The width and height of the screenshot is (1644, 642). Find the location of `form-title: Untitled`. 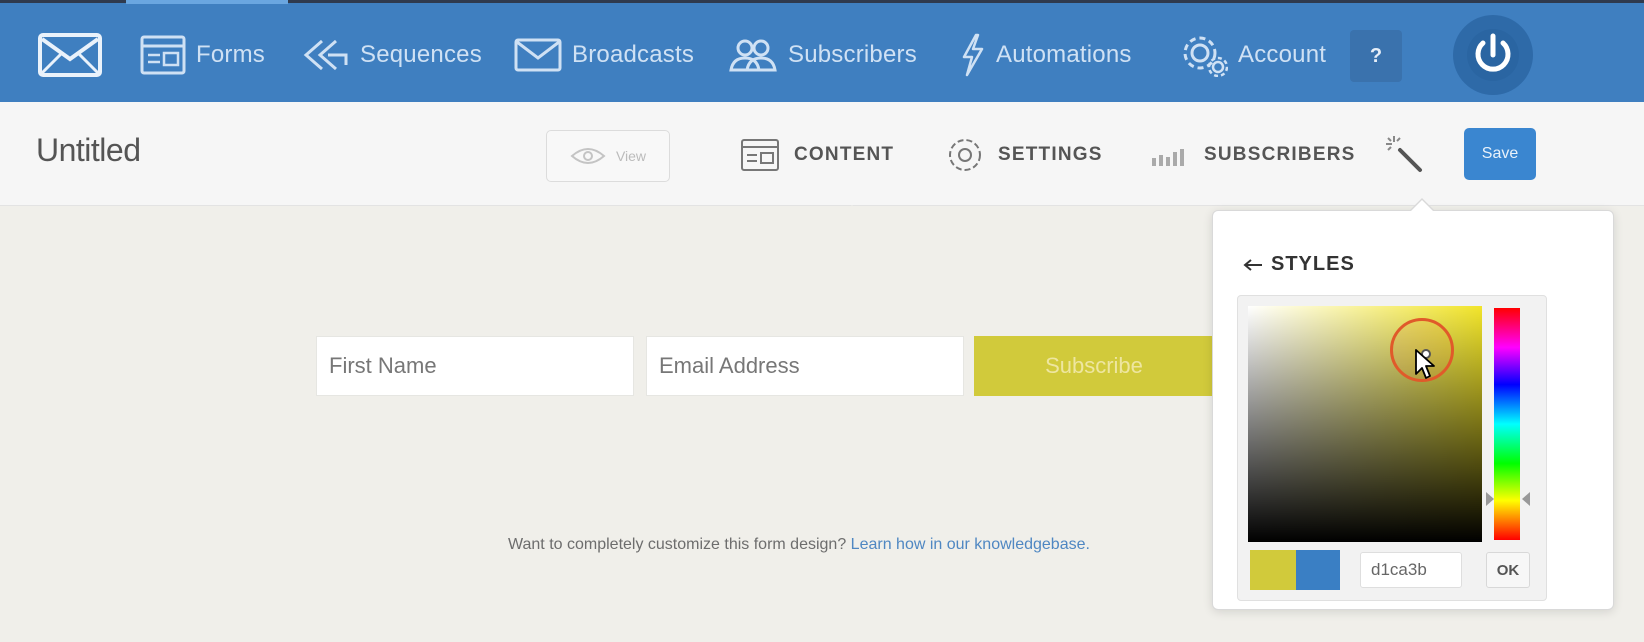

form-title: Untitled is located at coordinates (88, 150).